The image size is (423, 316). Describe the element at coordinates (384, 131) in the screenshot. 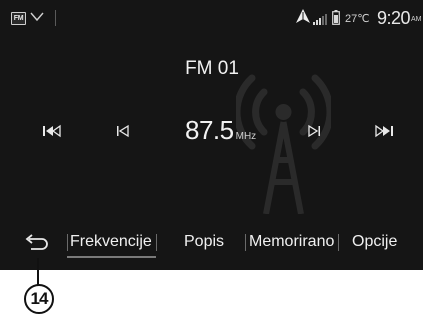

I see `skip-next-icon` at that location.